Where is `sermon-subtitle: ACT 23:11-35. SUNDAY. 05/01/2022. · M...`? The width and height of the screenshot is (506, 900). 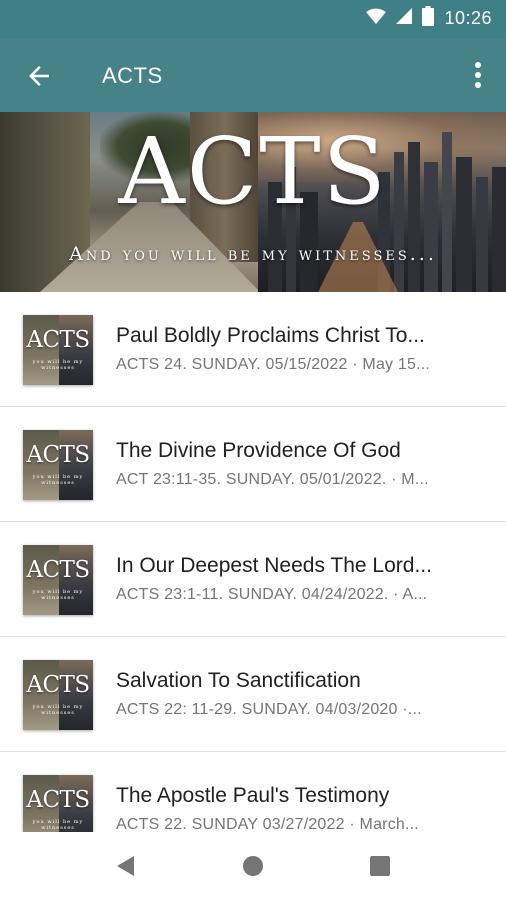
sermon-subtitle: ACT 23:11-35. SUNDAY. 05/01/2022. · M... is located at coordinates (272, 479).